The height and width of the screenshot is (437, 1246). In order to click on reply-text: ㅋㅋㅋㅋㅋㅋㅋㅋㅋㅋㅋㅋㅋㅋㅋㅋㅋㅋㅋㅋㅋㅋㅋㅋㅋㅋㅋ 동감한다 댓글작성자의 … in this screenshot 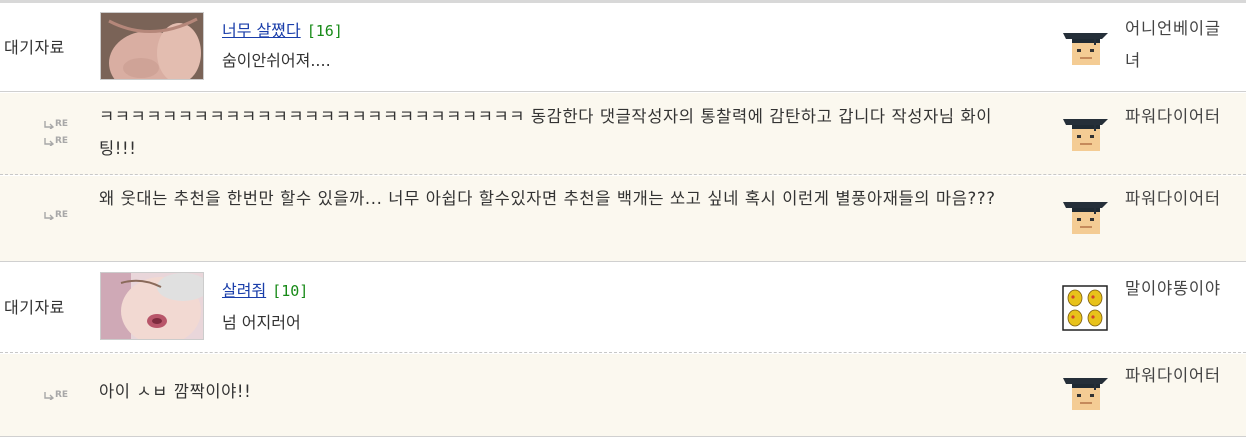, I will do `click(546, 132)`.